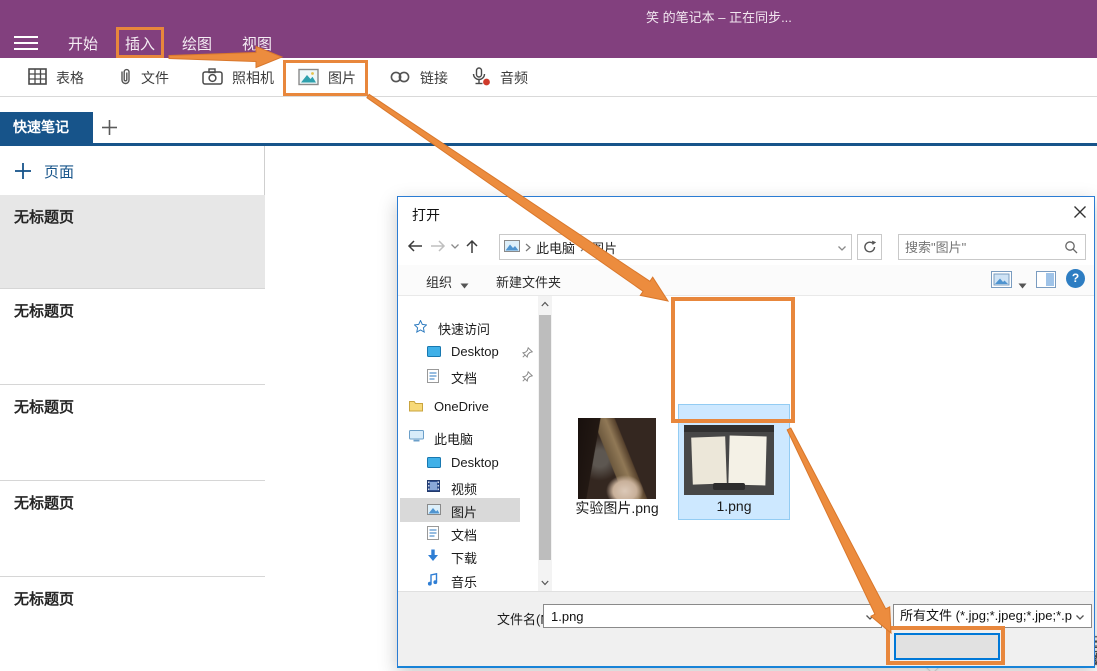  Describe the element at coordinates (342, 78) in the screenshot. I see `picture-button-label: 图片` at that location.